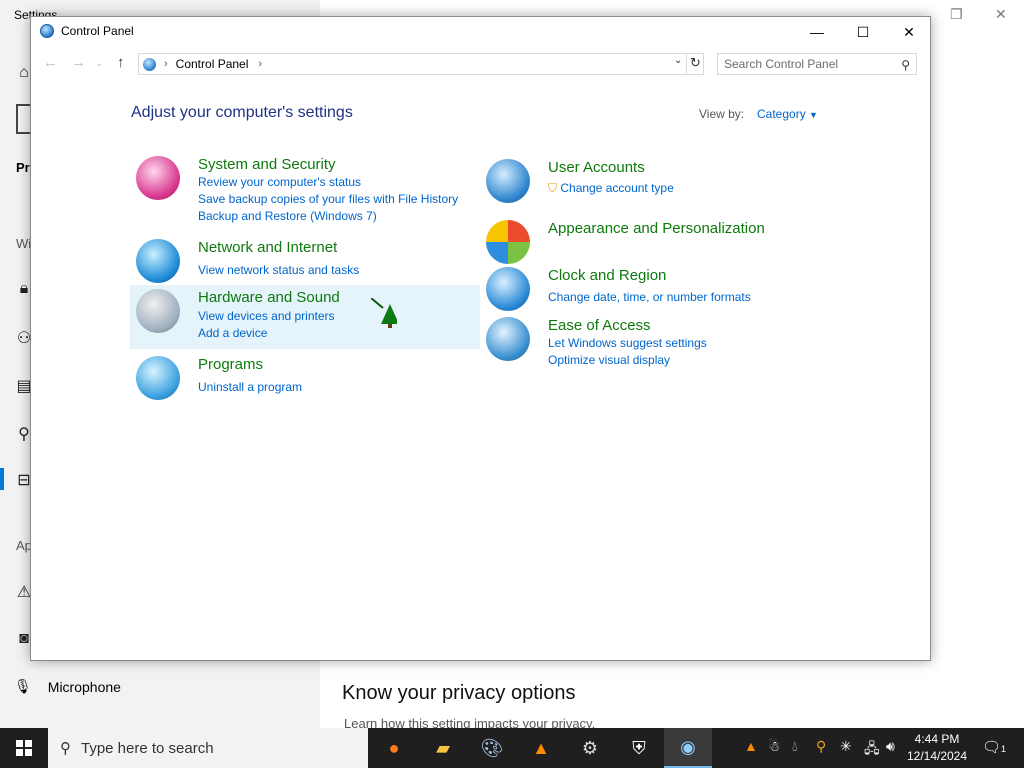 This screenshot has width=1024, height=768. What do you see at coordinates (795, 746) in the screenshot?
I see `drop-tray-icon: 💧︎` at bounding box center [795, 746].